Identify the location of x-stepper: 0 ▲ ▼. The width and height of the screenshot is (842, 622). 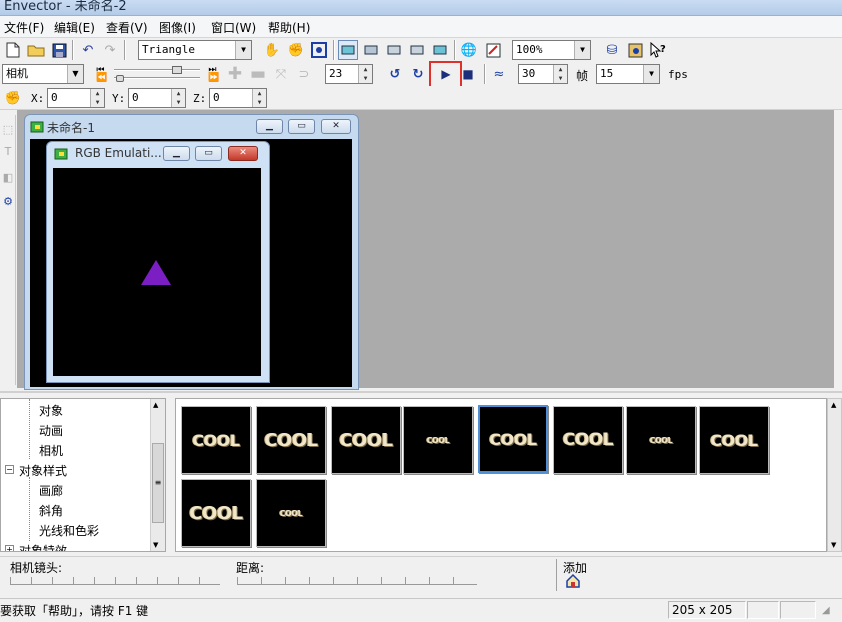
(76, 98).